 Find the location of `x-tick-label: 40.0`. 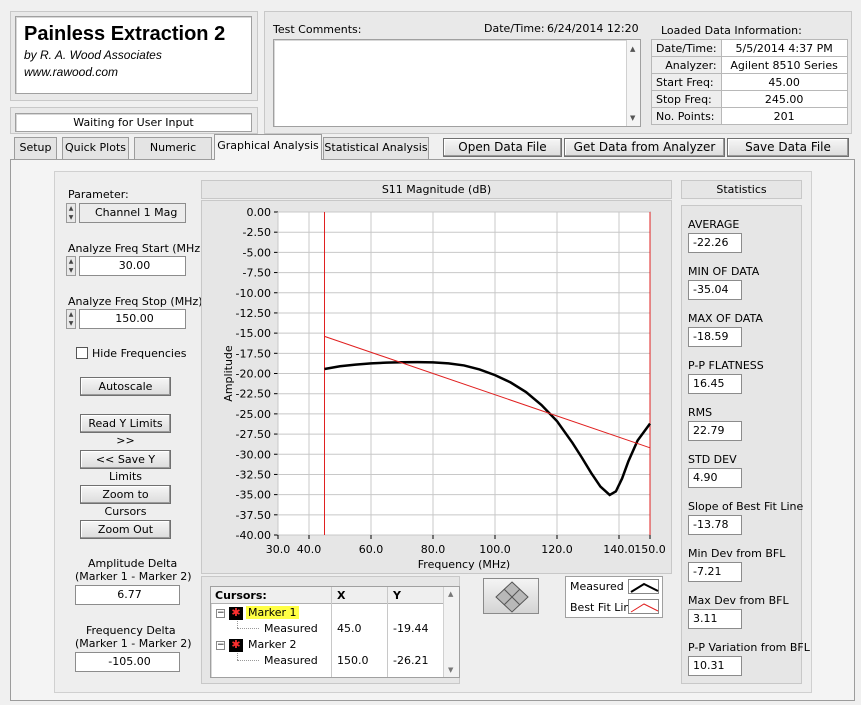

x-tick-label: 40.0 is located at coordinates (309, 549).